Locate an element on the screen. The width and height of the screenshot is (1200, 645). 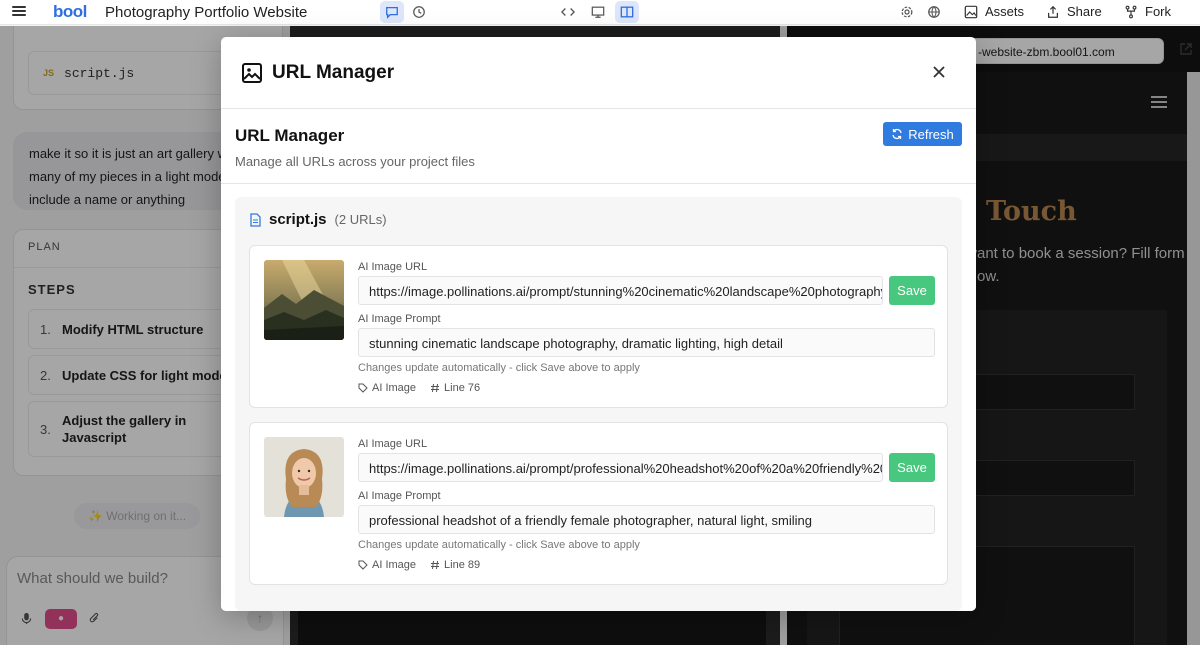
refresh-icon is located at coordinates (897, 134).